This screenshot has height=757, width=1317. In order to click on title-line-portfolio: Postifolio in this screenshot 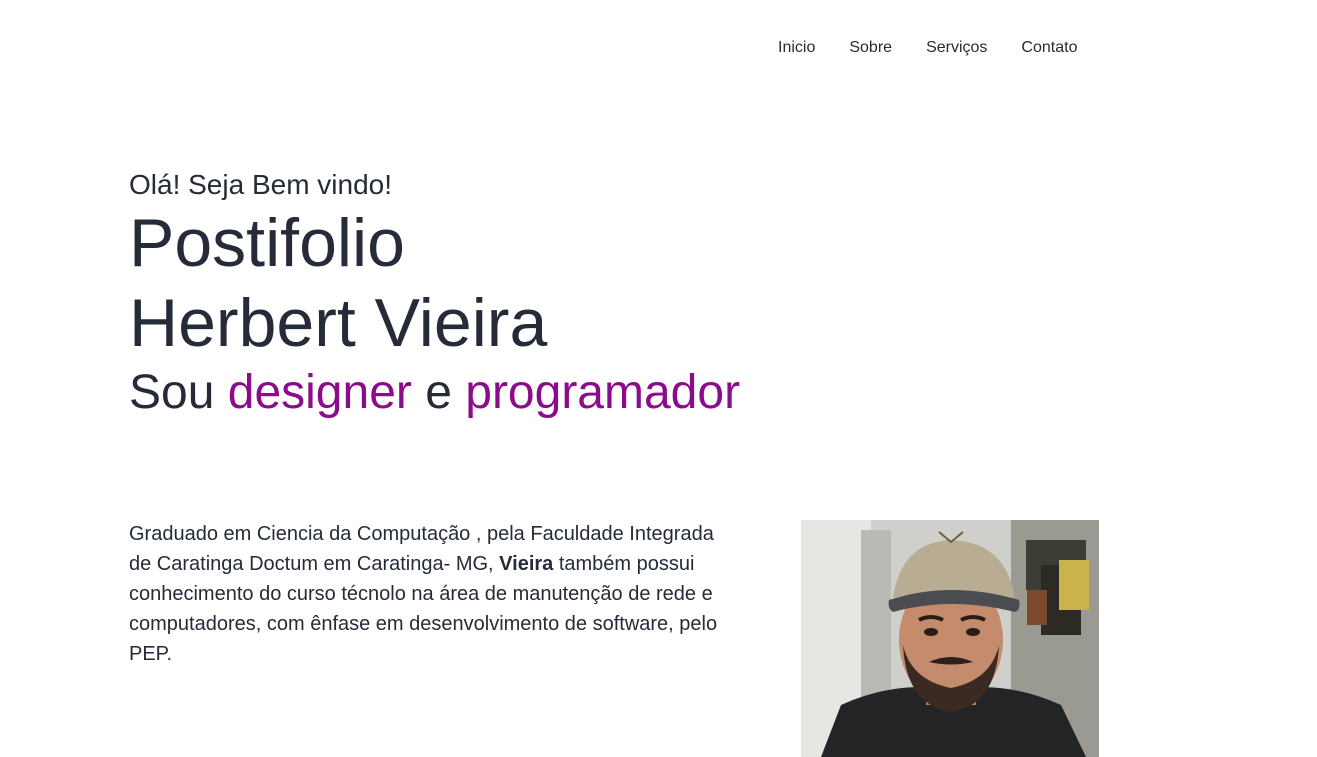, I will do `click(267, 243)`.